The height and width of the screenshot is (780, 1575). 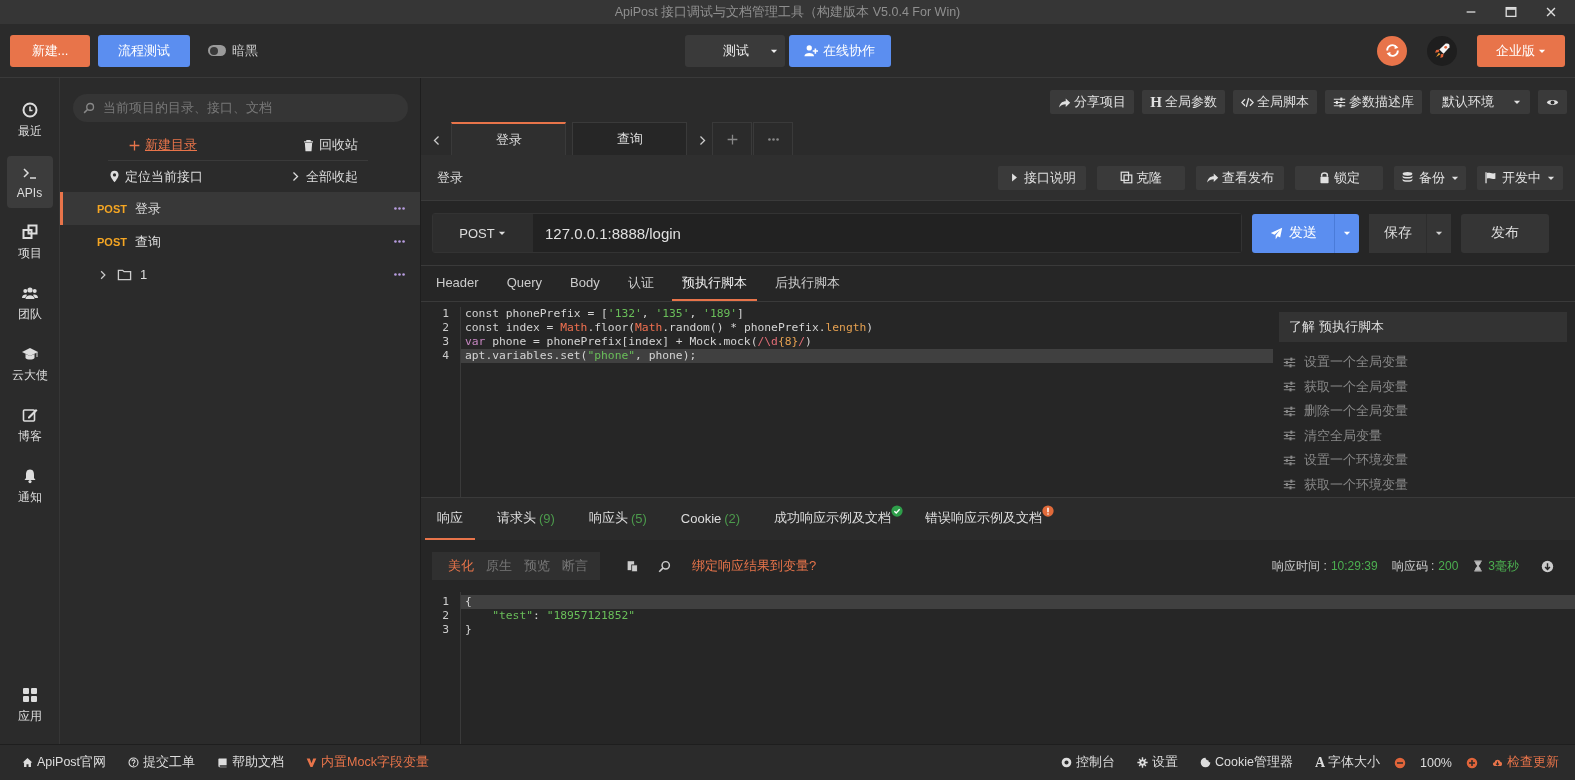 What do you see at coordinates (1423, 327) in the screenshot?
I see `help-title: 了解 预执行脚本` at bounding box center [1423, 327].